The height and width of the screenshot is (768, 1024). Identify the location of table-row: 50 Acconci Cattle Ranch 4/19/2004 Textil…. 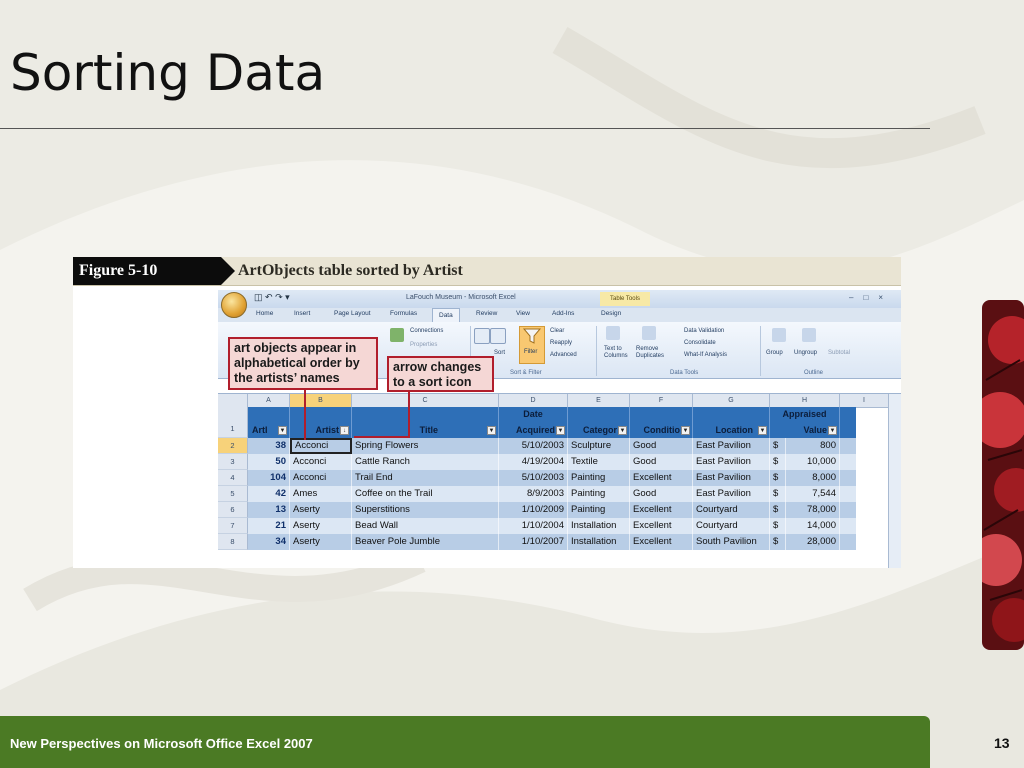
(552, 462).